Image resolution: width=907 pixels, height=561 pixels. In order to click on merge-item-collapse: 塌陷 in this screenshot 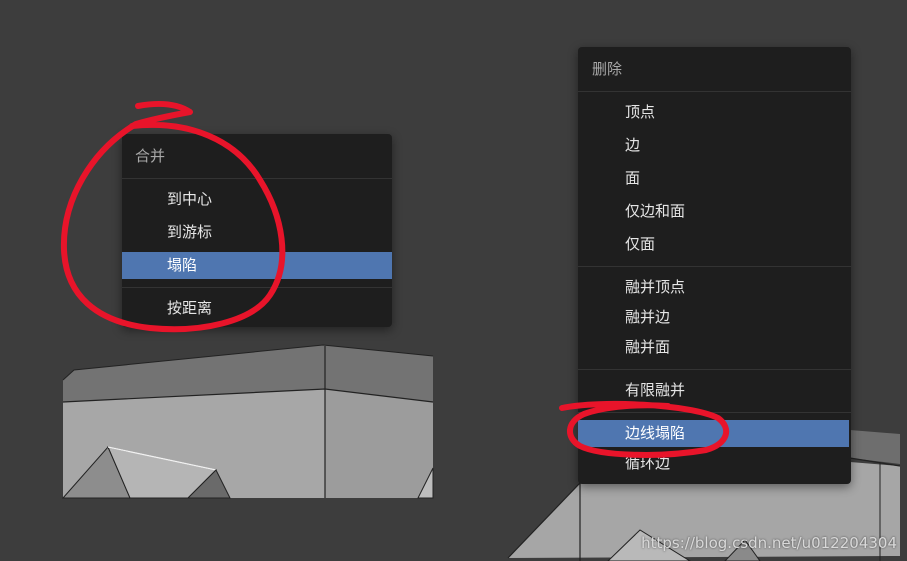, I will do `click(257, 265)`.